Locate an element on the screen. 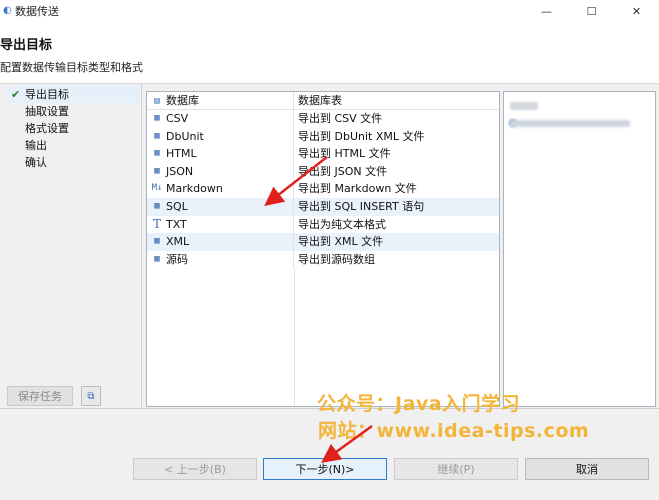 The image size is (659, 500). description-panel is located at coordinates (579, 249).